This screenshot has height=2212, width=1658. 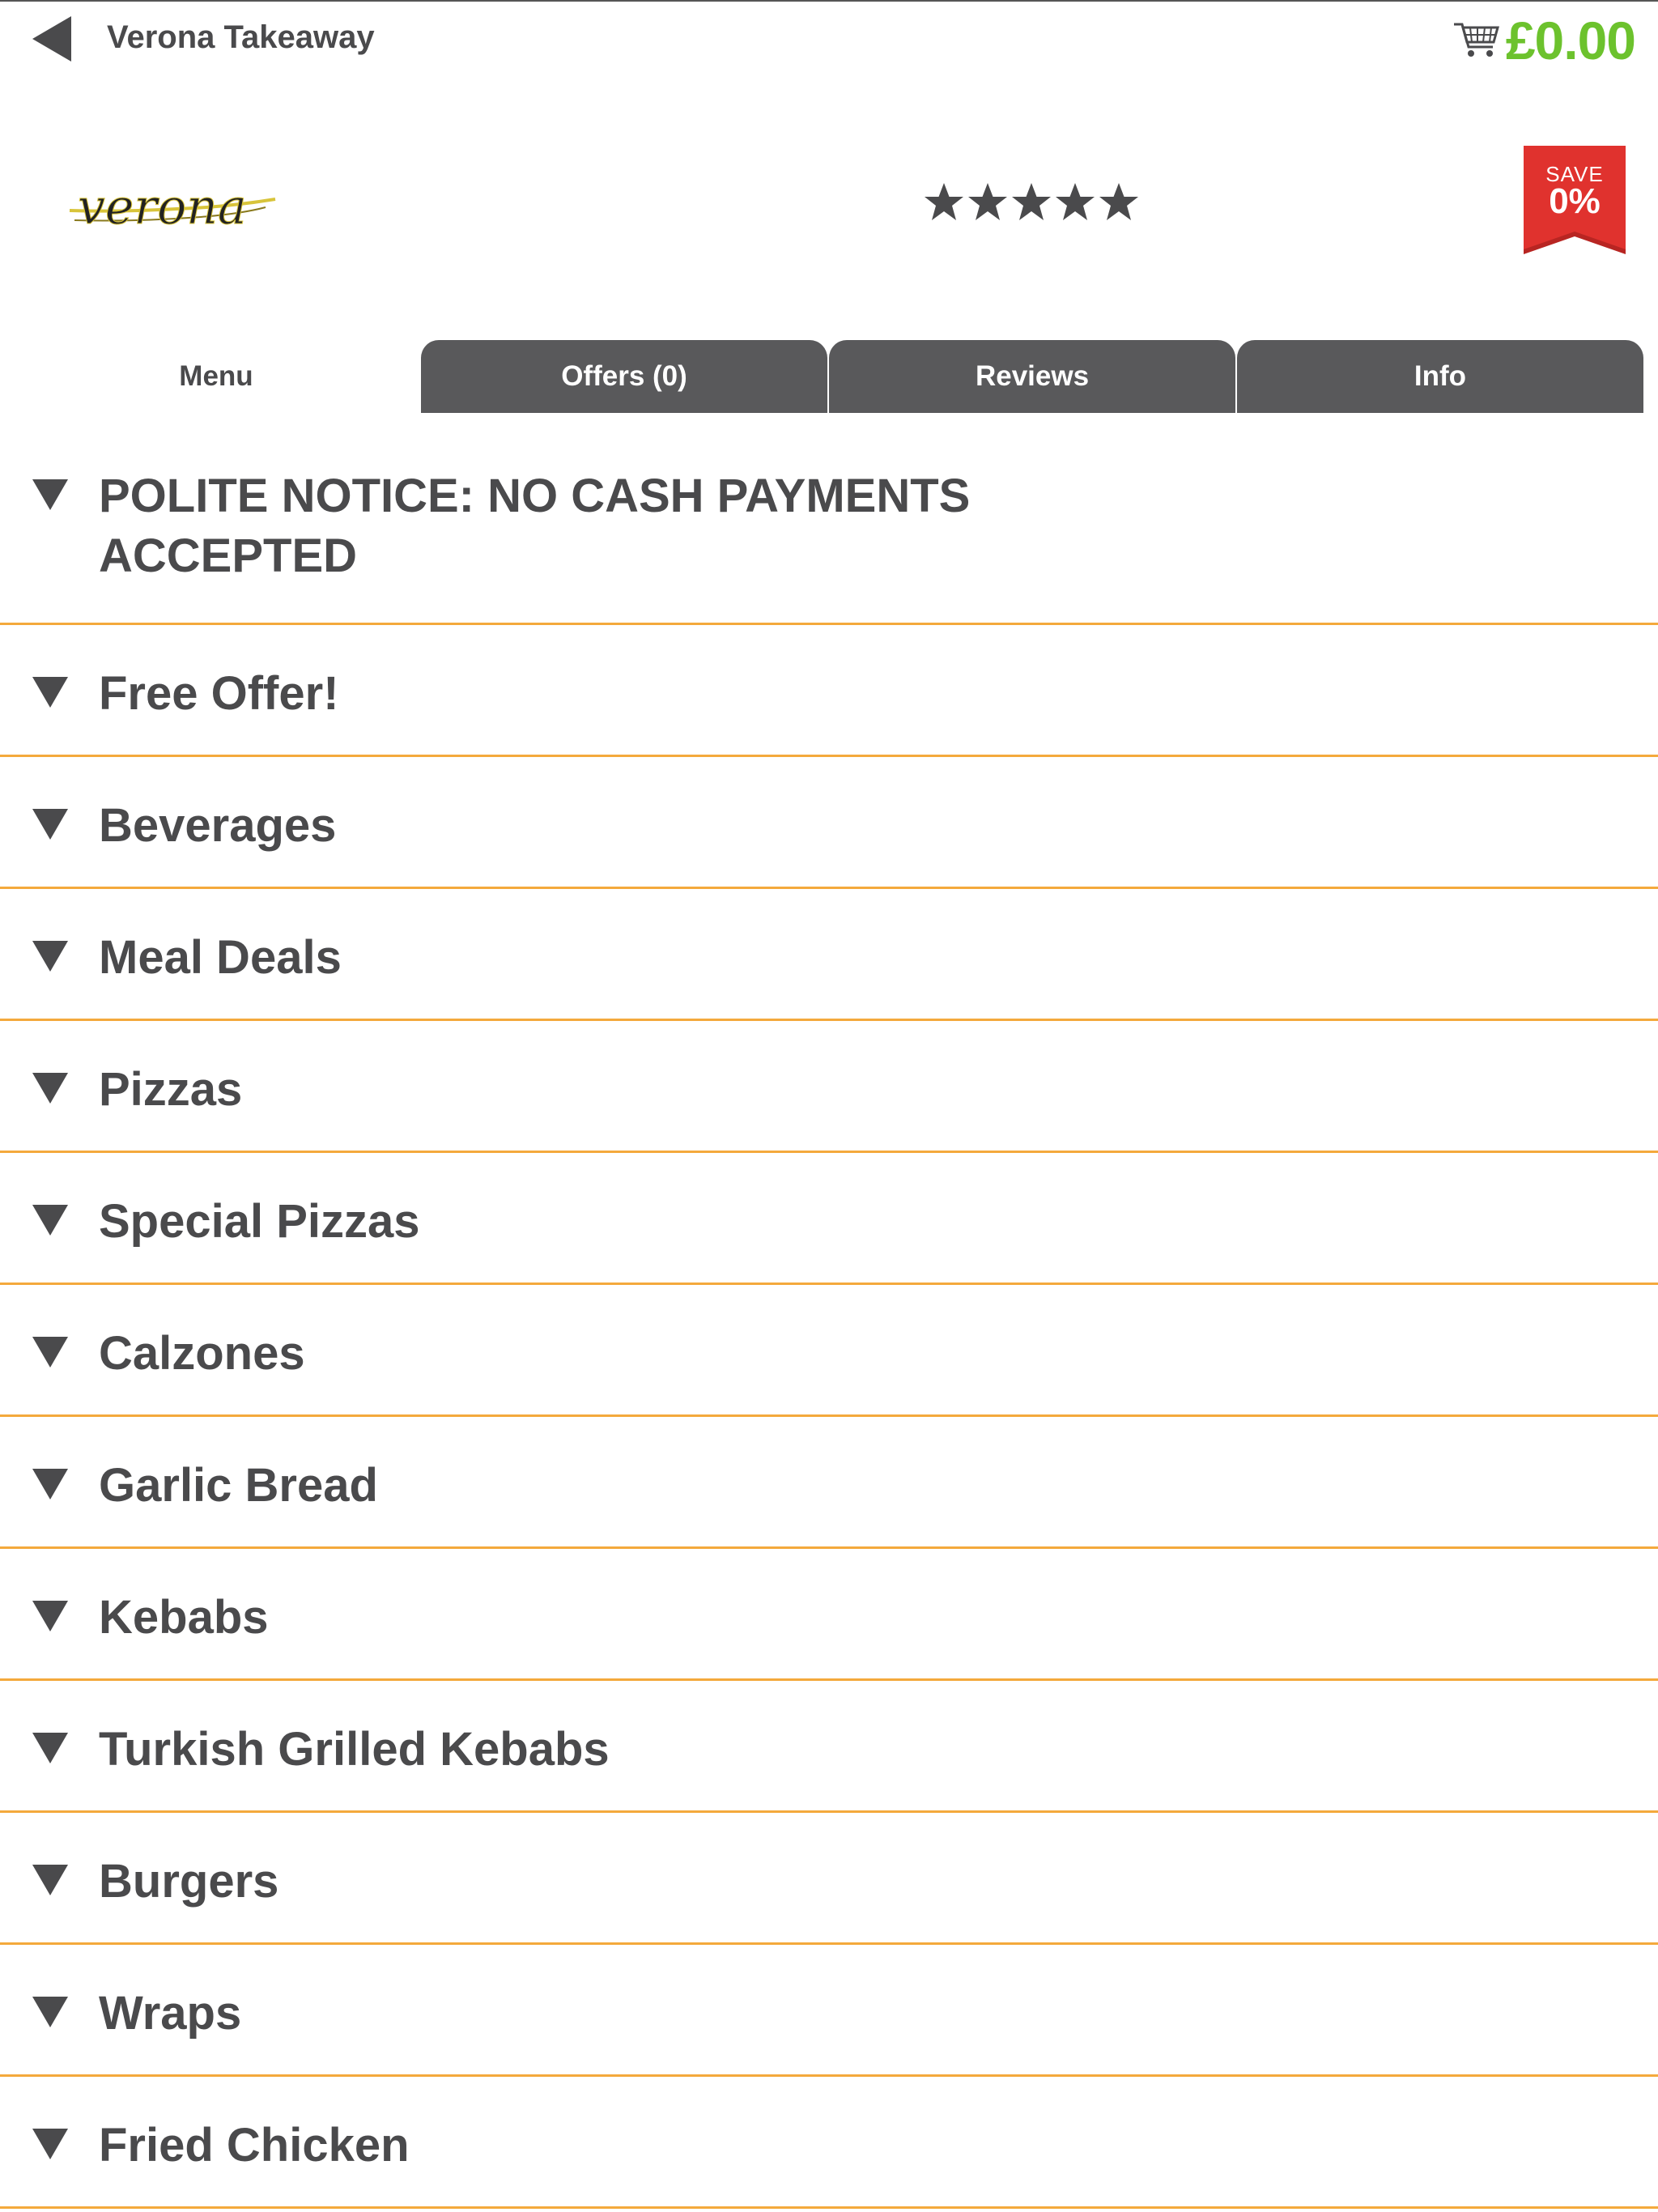 What do you see at coordinates (219, 694) in the screenshot?
I see `category-label: Free Offer!` at bounding box center [219, 694].